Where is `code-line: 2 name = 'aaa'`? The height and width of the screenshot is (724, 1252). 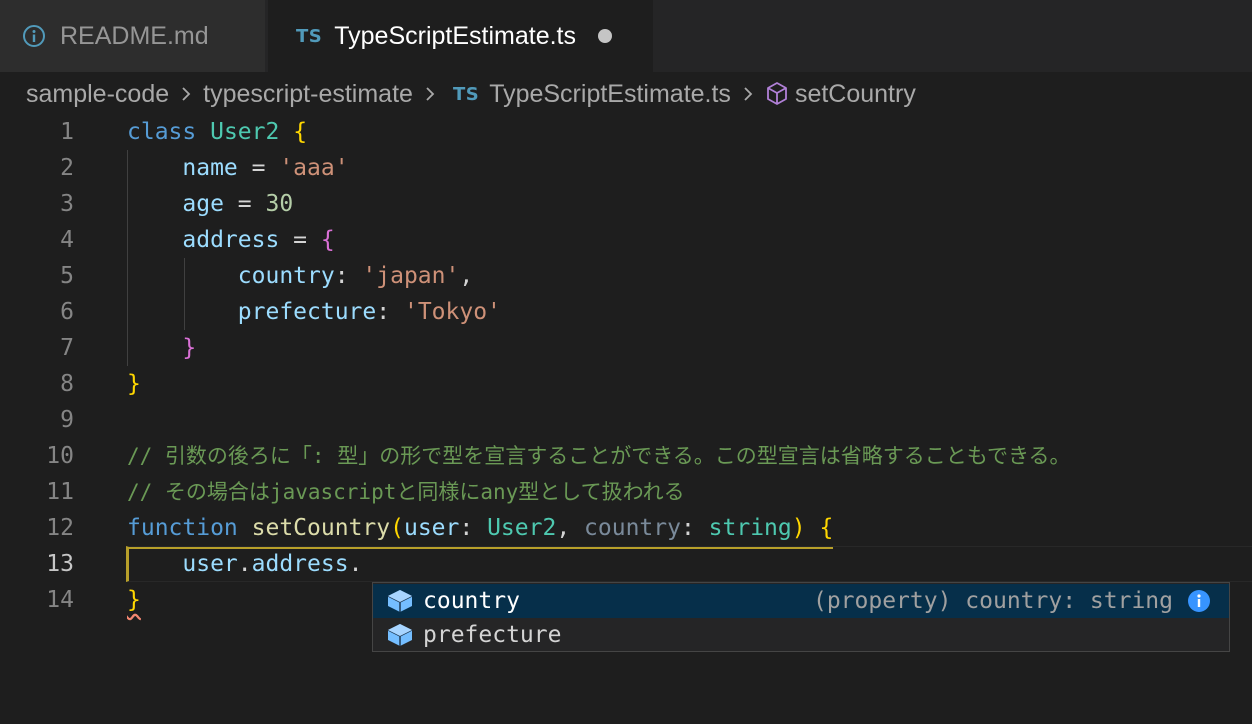
code-line: 2 name = 'aaa' is located at coordinates (626, 168).